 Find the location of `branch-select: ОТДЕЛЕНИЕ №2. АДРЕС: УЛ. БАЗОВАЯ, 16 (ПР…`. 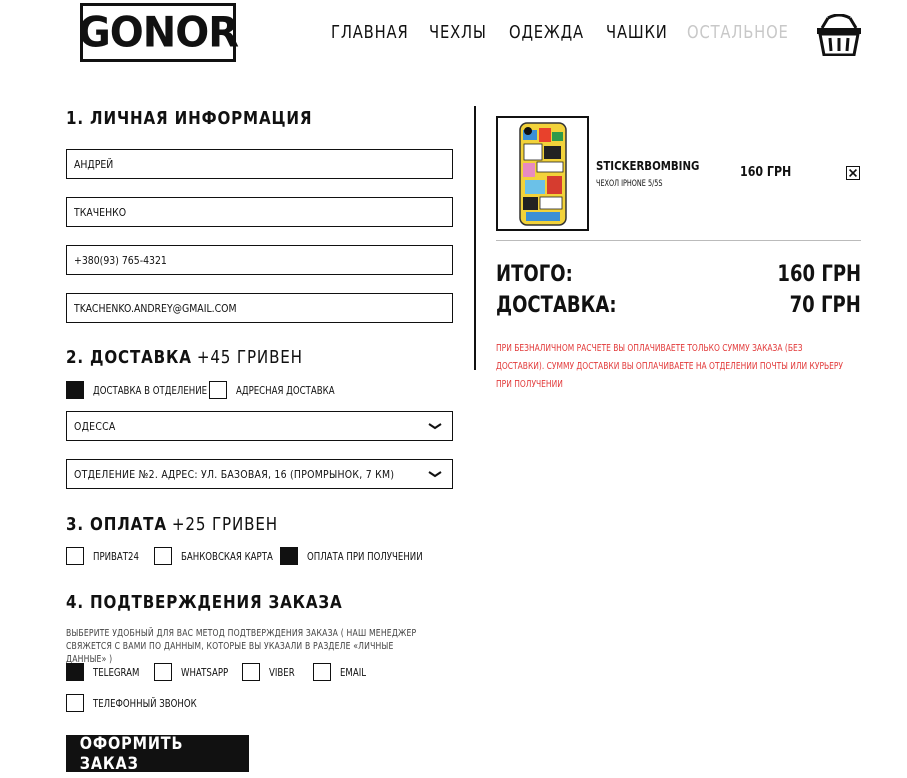

branch-select: ОТДЕЛЕНИЕ №2. АДРЕС: УЛ. БАЗОВАЯ, 16 (ПР… is located at coordinates (259, 474).